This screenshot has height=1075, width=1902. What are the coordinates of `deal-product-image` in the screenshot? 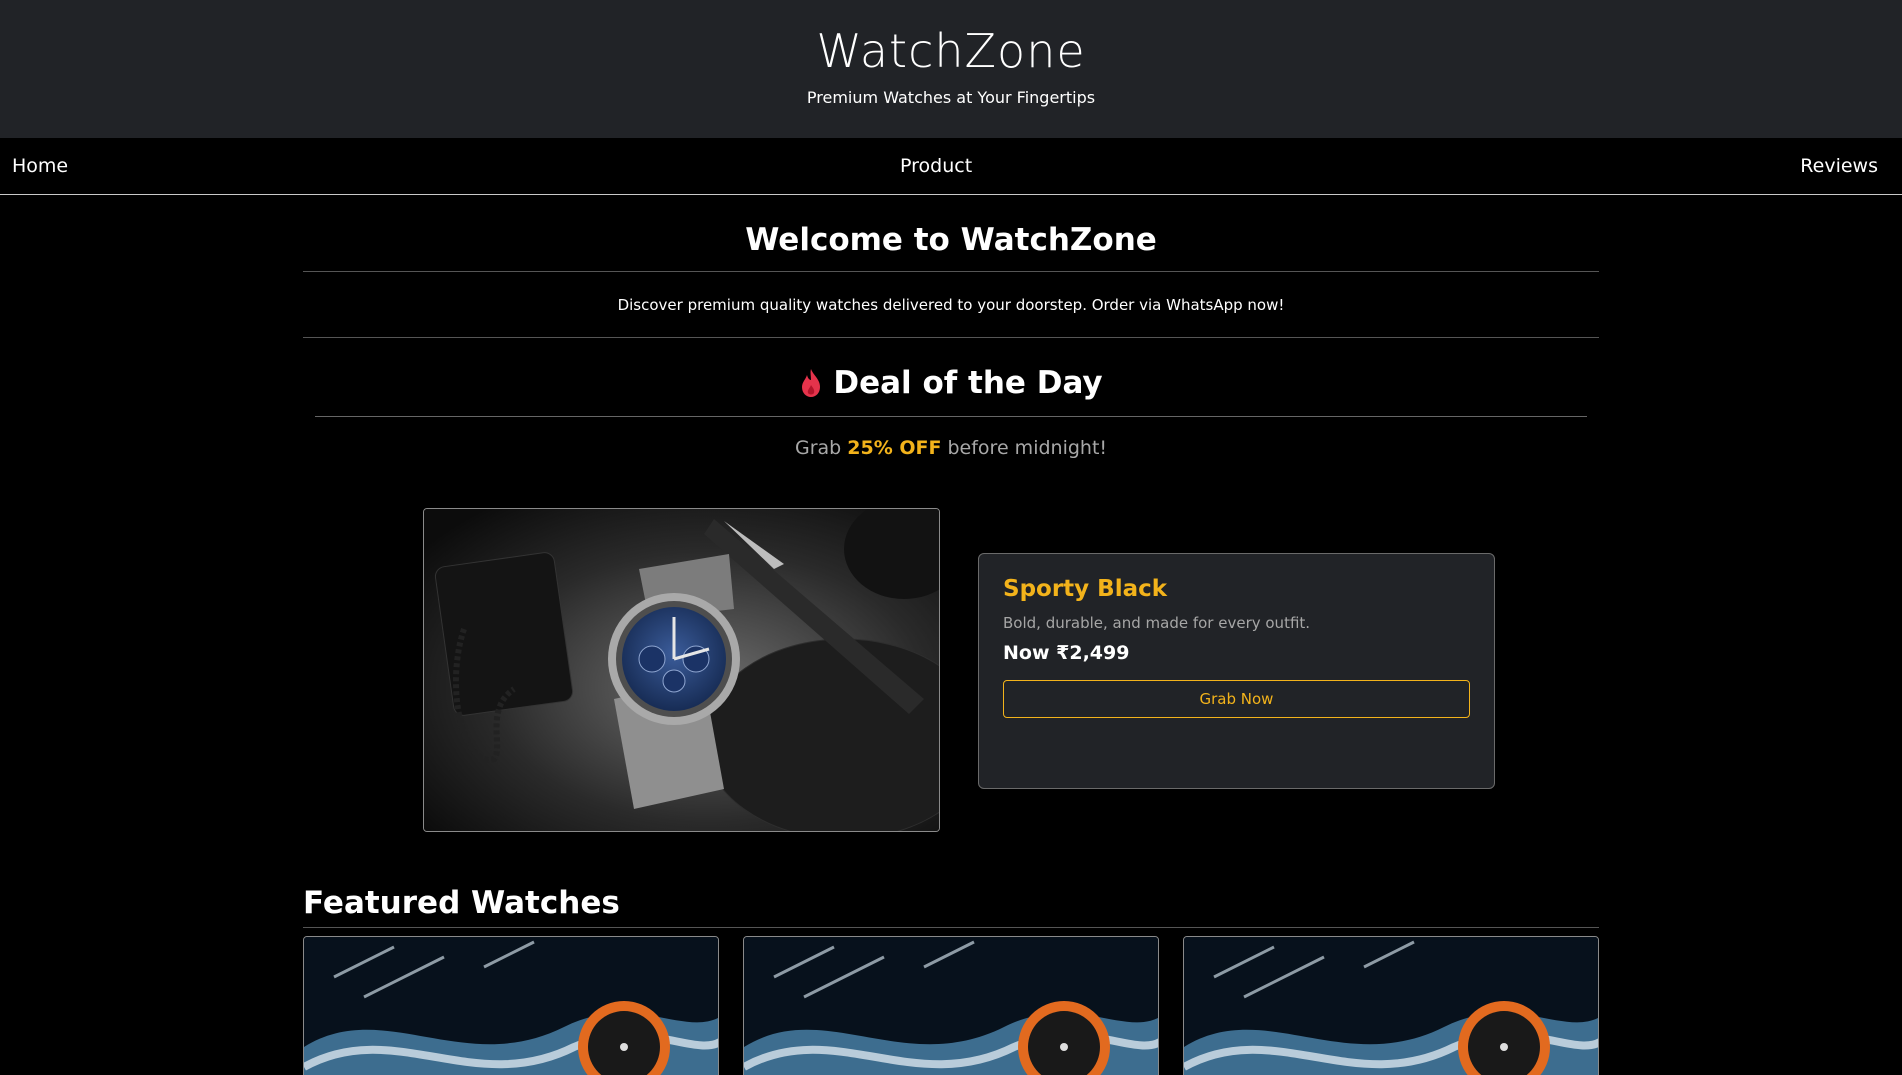 It's located at (681, 670).